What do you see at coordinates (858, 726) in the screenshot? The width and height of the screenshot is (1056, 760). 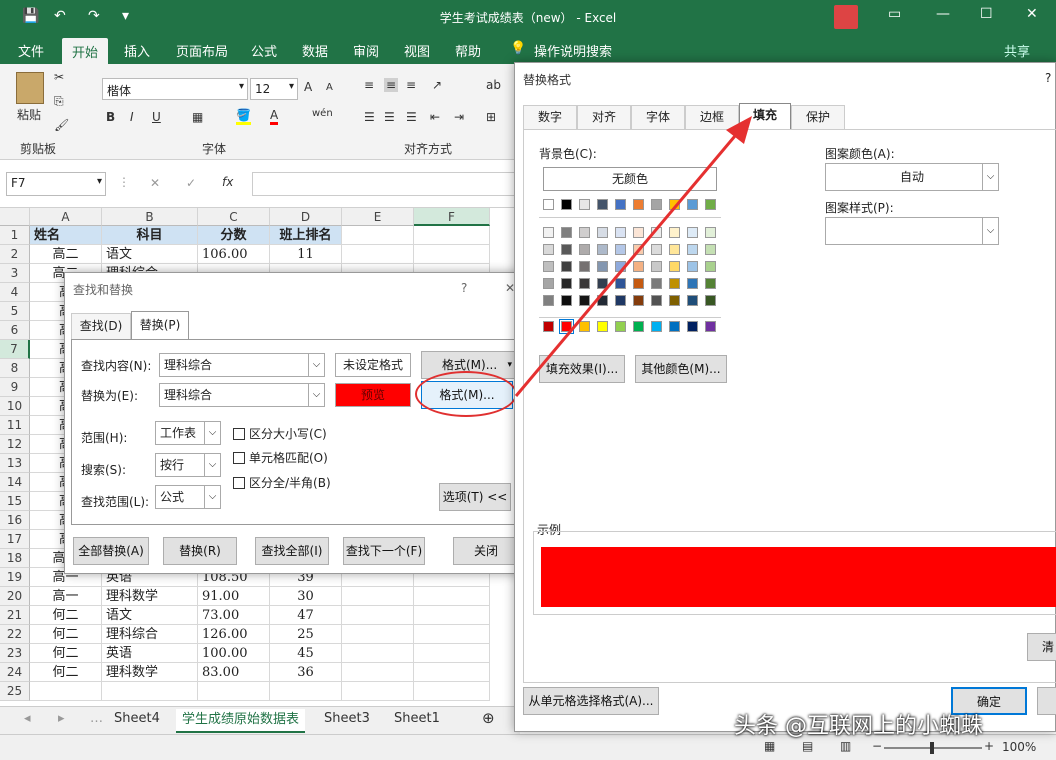 I see `watermark: 头条 @互联网上的小蜘蛛` at bounding box center [858, 726].